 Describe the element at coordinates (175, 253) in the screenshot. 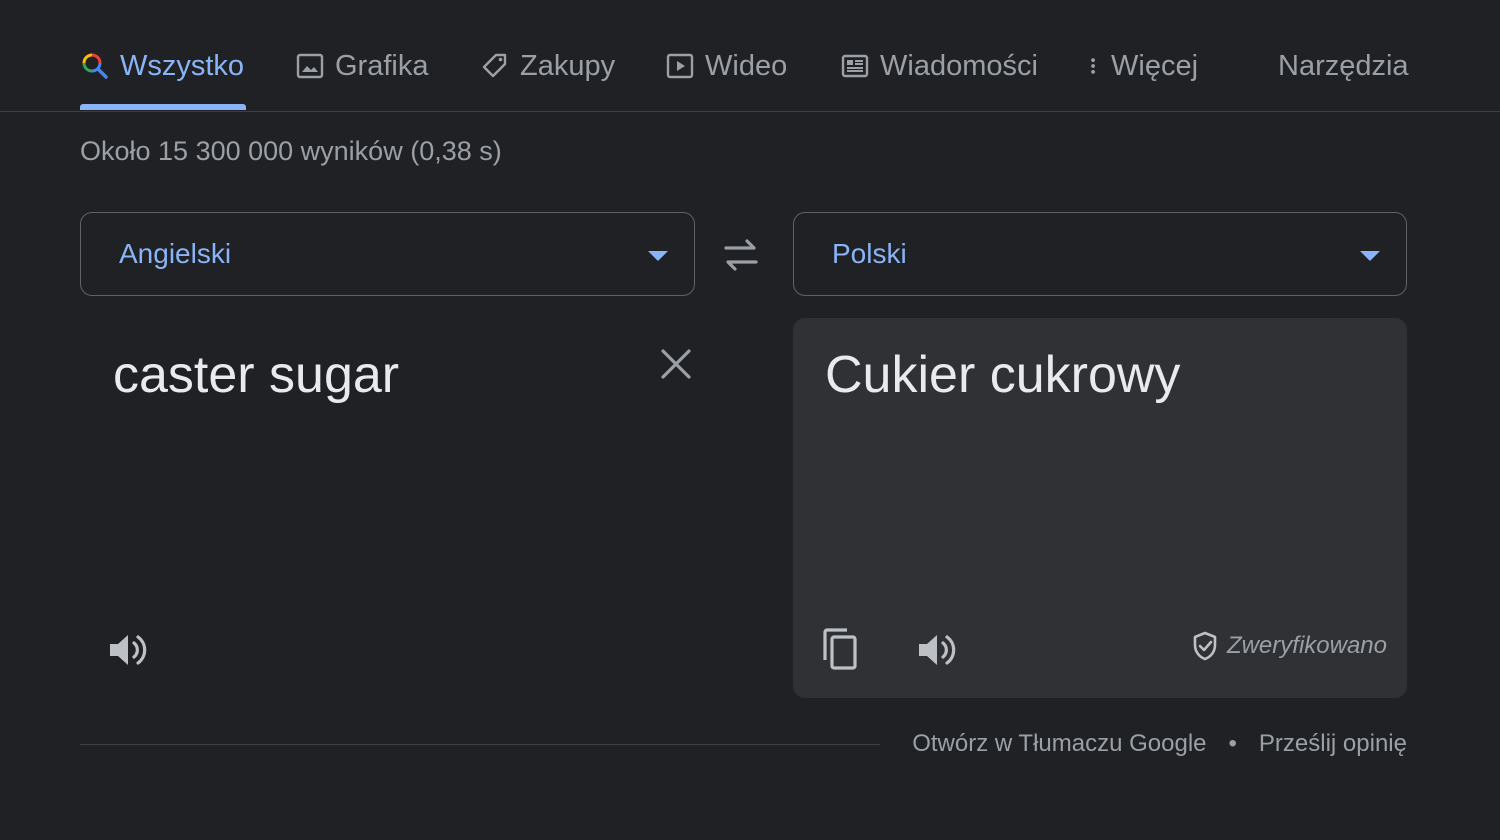

I see `source-language-label: Angielski` at that location.